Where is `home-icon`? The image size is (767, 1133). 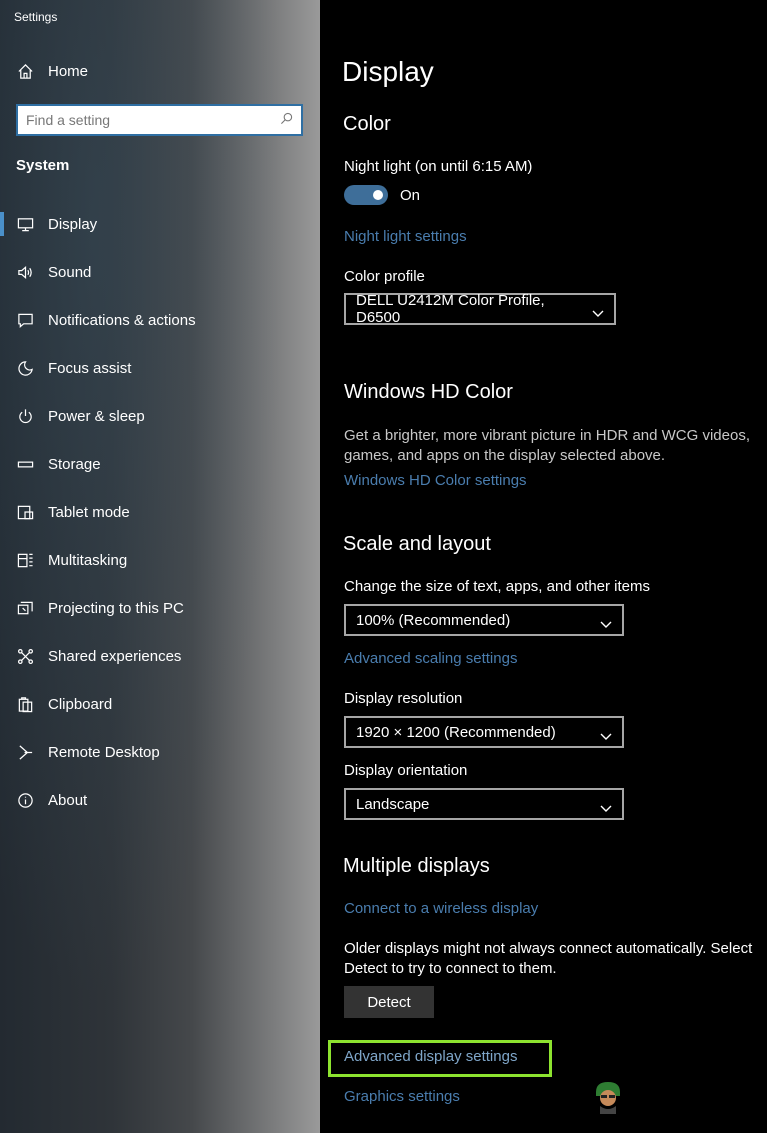
home-icon is located at coordinates (25, 71).